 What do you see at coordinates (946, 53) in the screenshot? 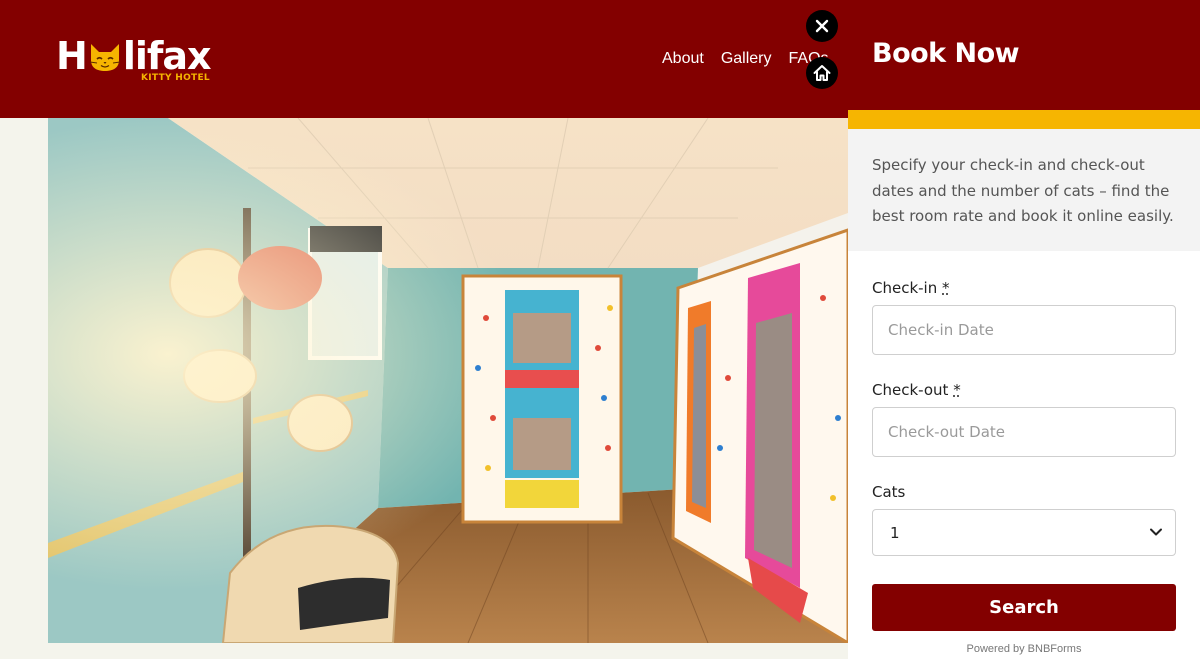
I see `booking-title: Book Now` at bounding box center [946, 53].